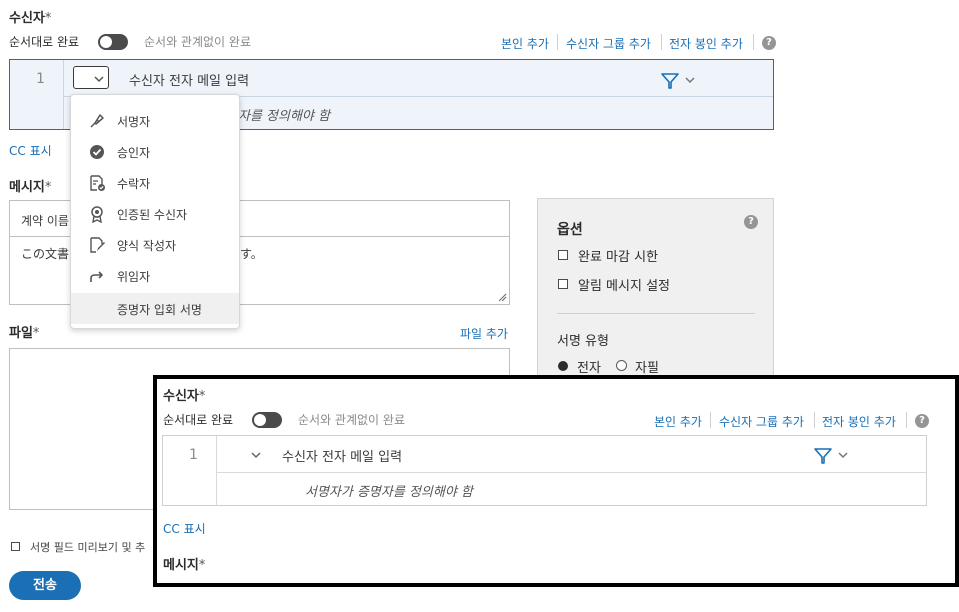 Image resolution: width=959 pixels, height=612 pixels. Describe the element at coordinates (155, 182) in the screenshot. I see `role-item-acceptor: 수락자` at that location.